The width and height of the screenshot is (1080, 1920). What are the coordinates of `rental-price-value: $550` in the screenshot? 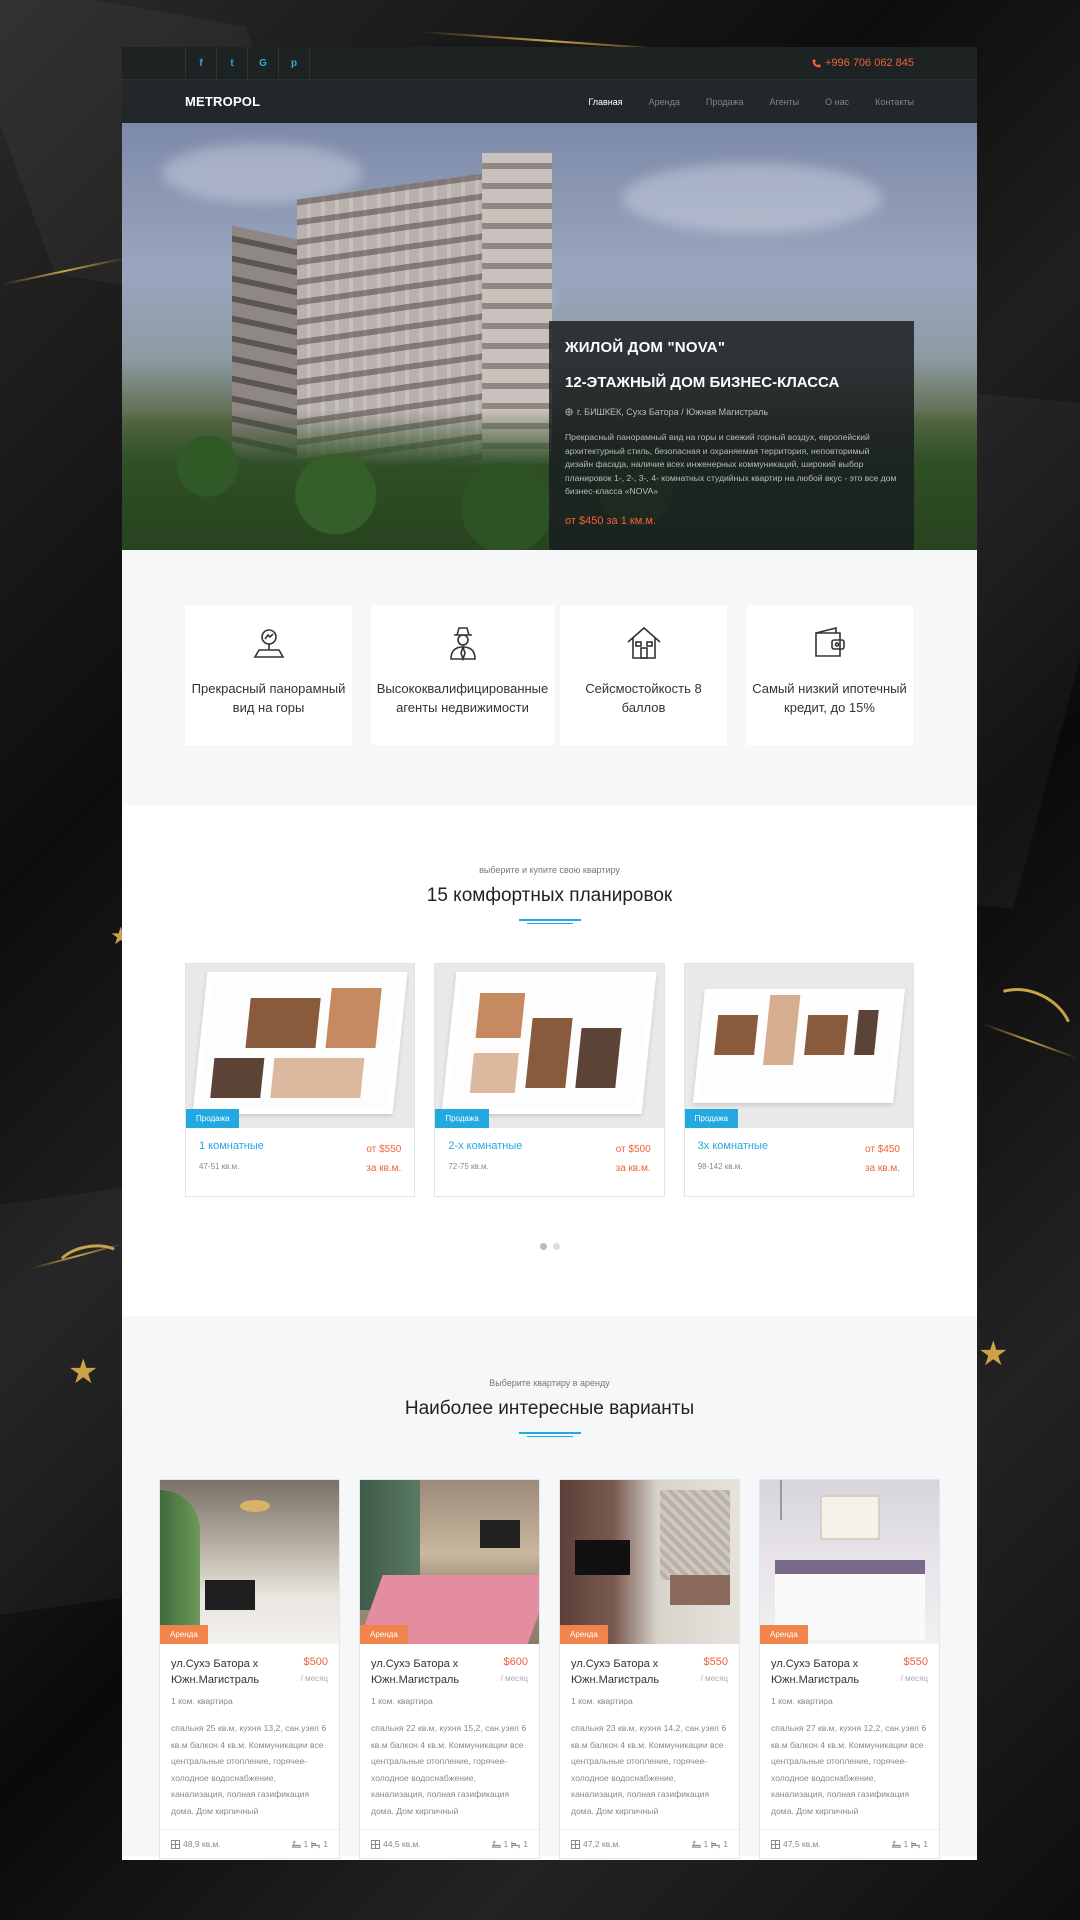 It's located at (715, 1662).